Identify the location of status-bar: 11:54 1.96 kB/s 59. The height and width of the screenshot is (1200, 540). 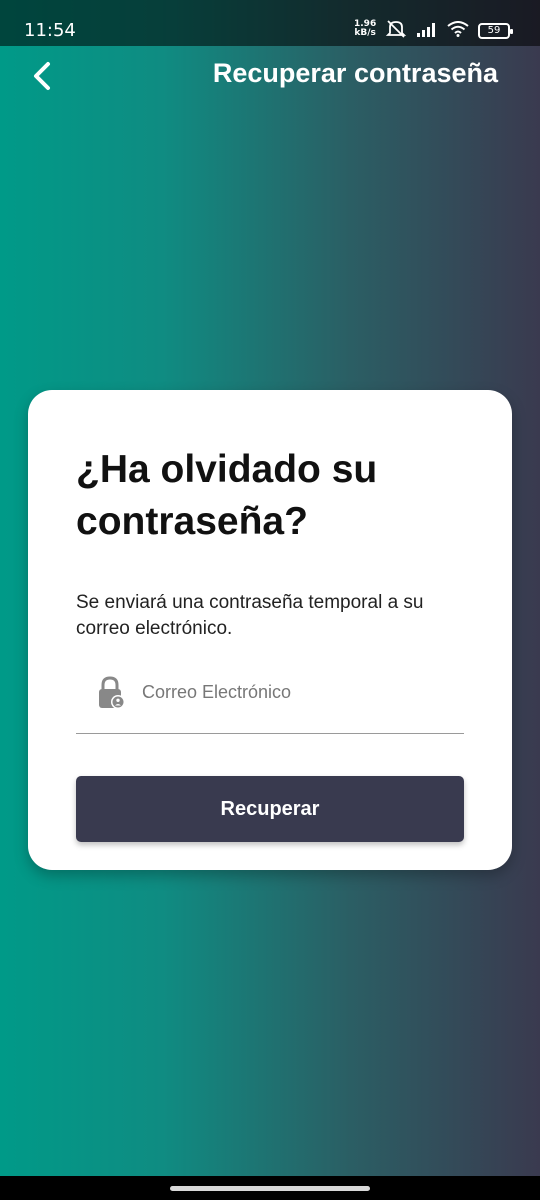
(270, 23).